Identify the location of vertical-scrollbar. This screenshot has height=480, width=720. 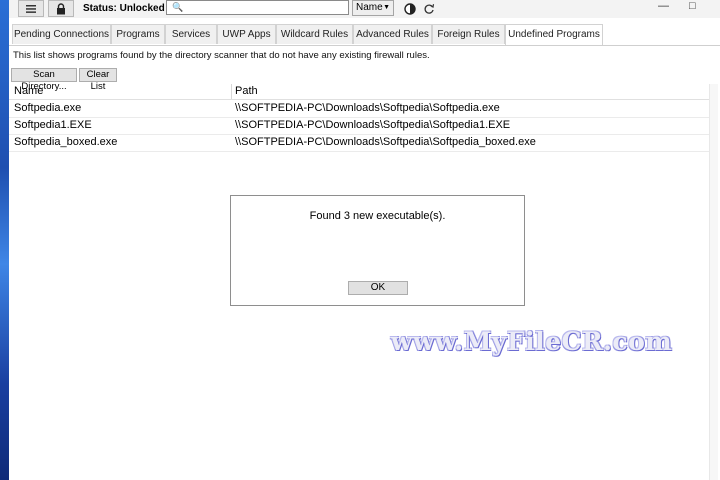
(713, 282).